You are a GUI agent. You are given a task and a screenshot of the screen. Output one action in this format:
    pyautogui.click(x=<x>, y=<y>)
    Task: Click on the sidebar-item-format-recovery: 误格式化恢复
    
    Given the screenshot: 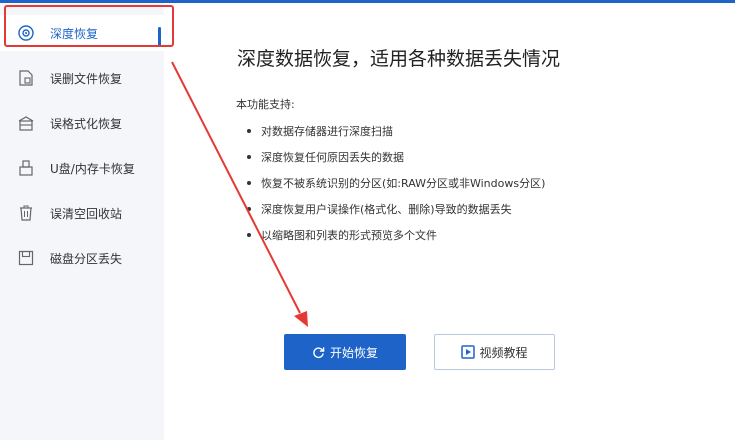 What is the action you would take?
    pyautogui.click(x=82, y=123)
    